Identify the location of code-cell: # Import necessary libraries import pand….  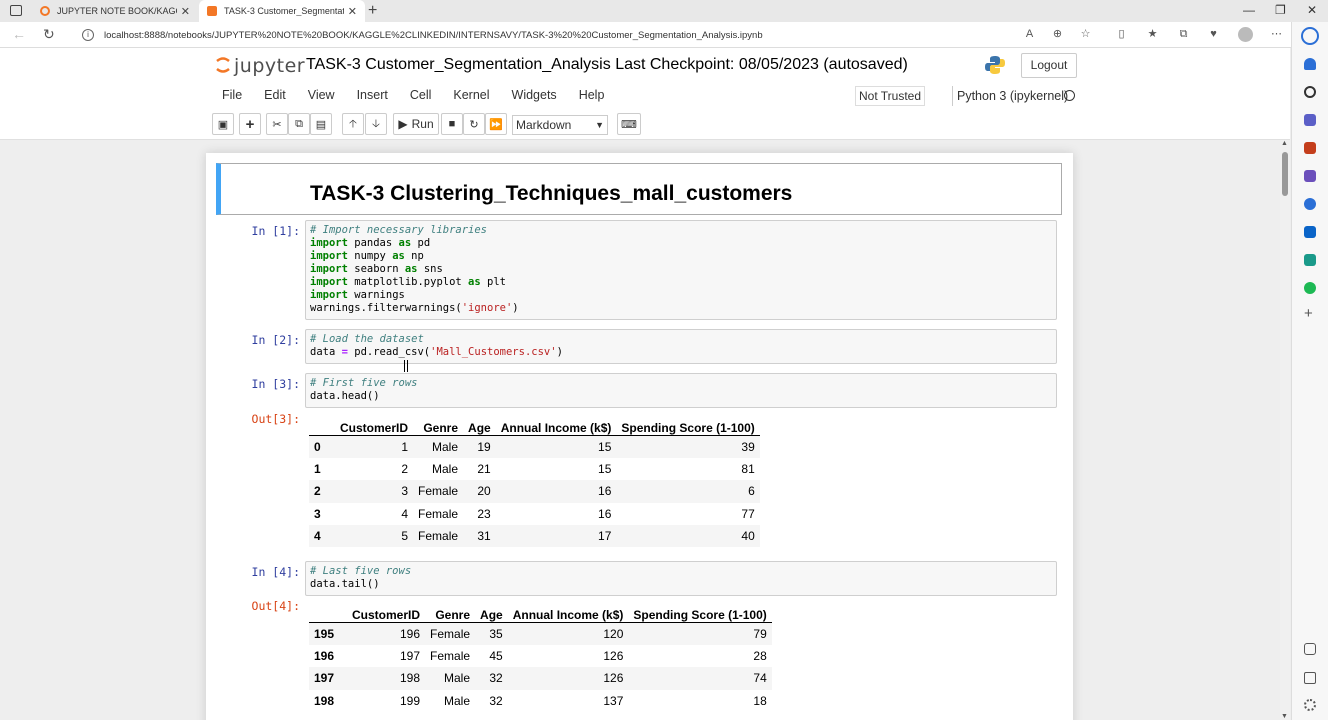
(681, 270).